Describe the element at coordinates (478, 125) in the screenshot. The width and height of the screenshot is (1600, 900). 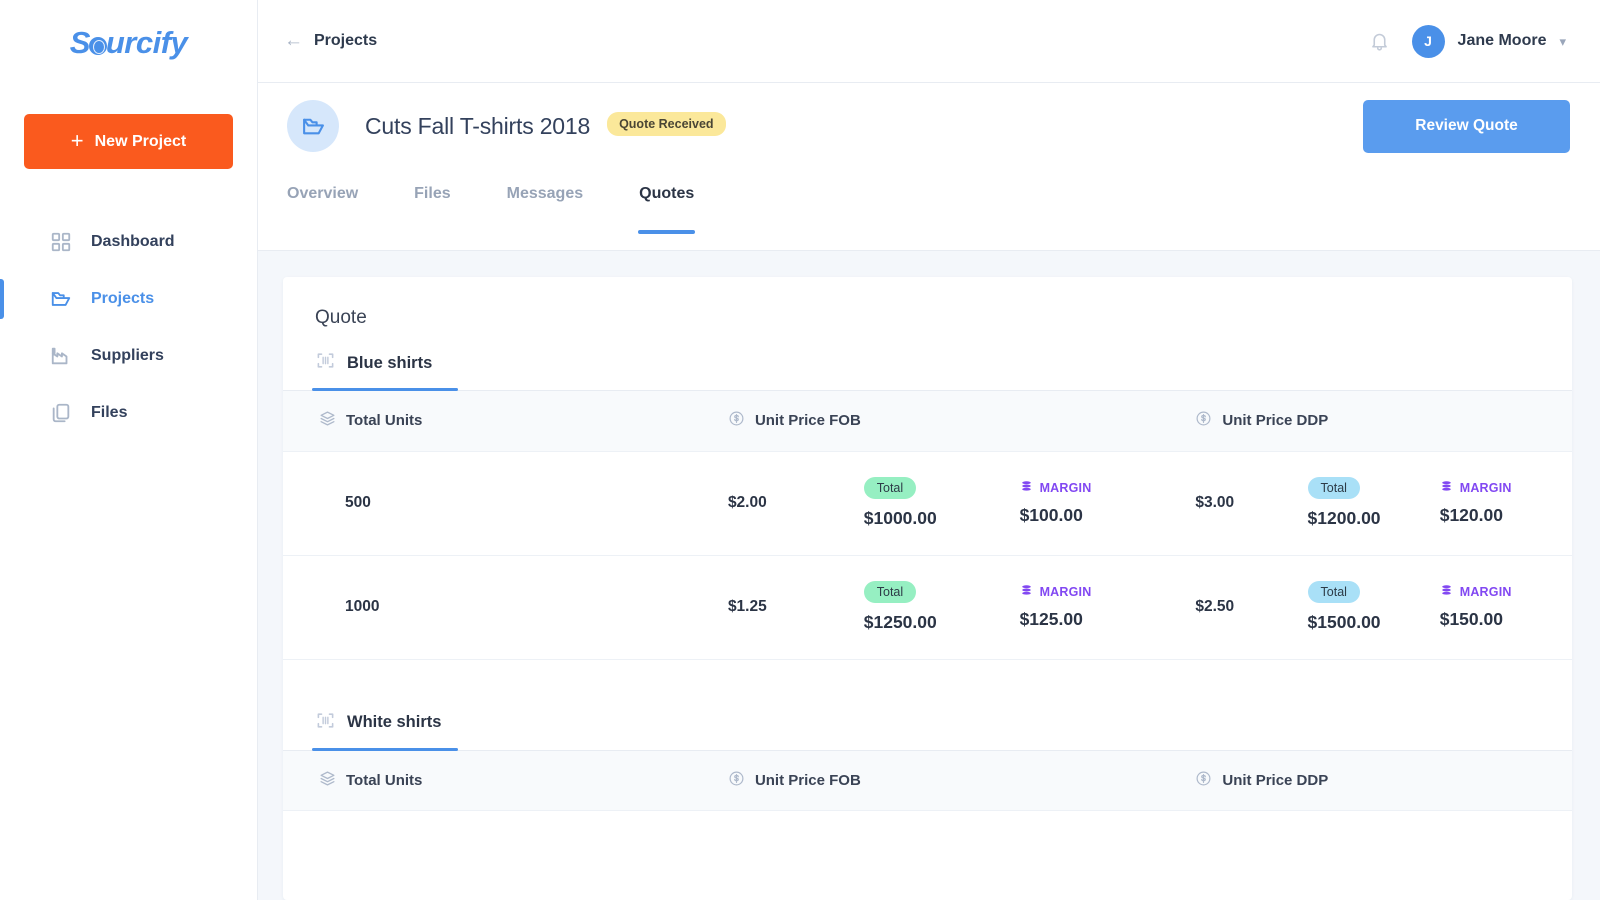
I see `page-title: Cuts Fall T-shirts 2018` at that location.